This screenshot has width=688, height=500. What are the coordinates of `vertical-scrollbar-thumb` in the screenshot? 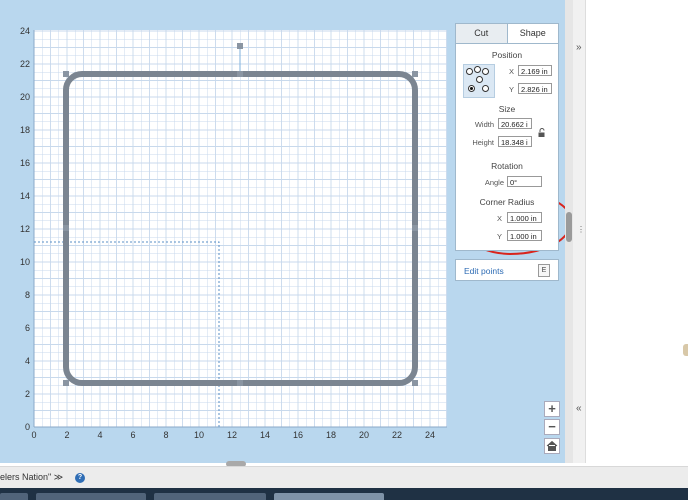 It's located at (569, 227).